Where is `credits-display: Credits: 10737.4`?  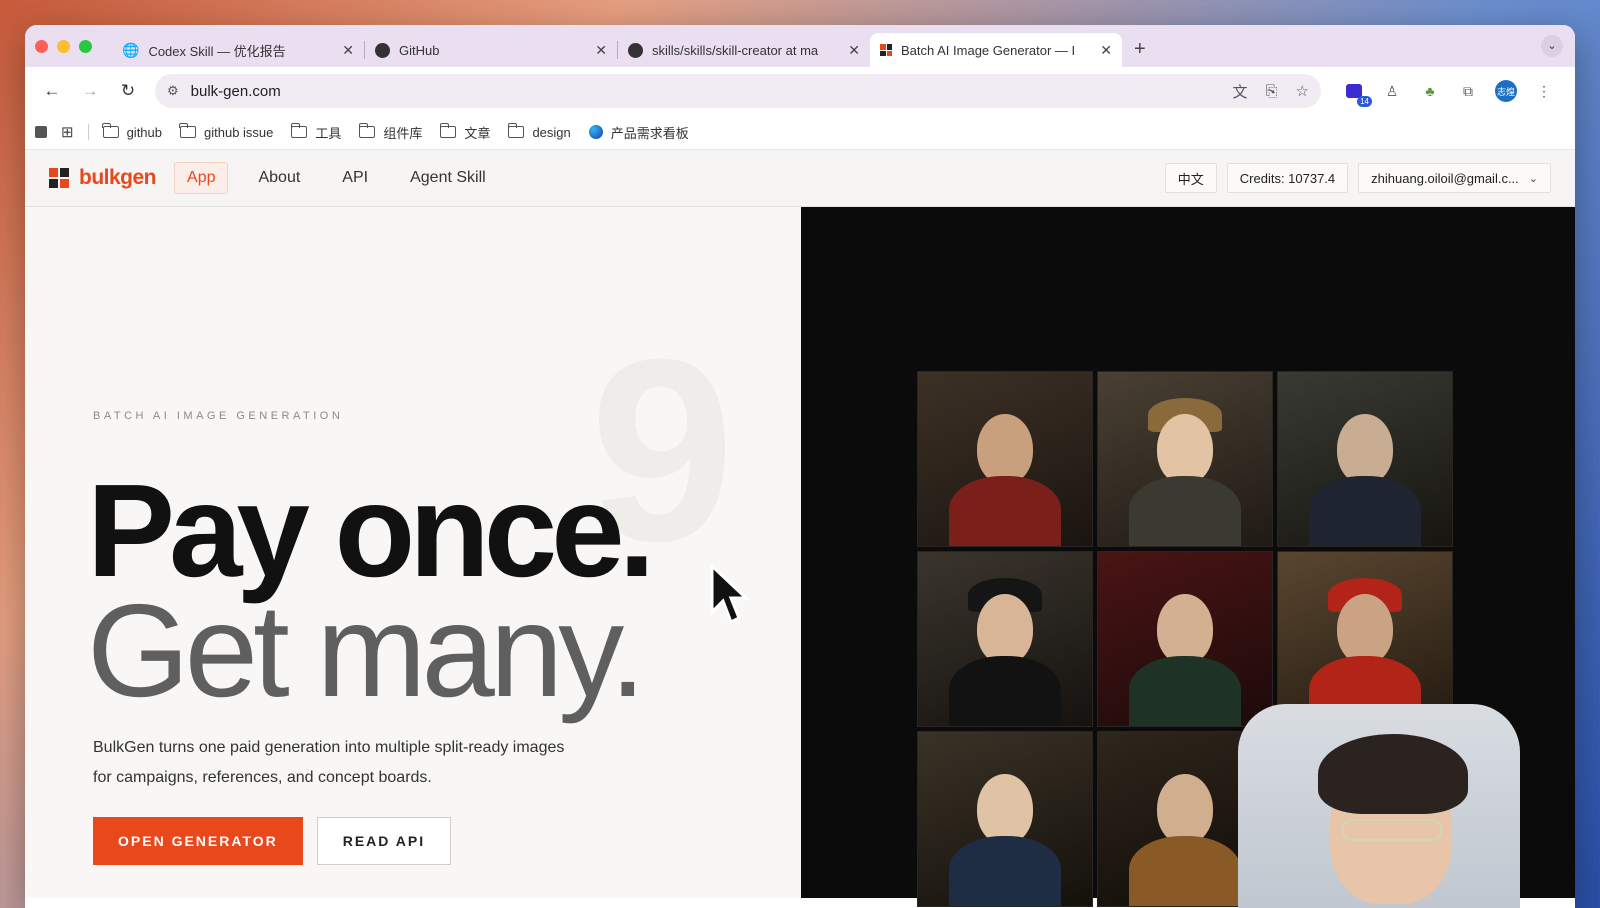 credits-display: Credits: 10737.4 is located at coordinates (1287, 178).